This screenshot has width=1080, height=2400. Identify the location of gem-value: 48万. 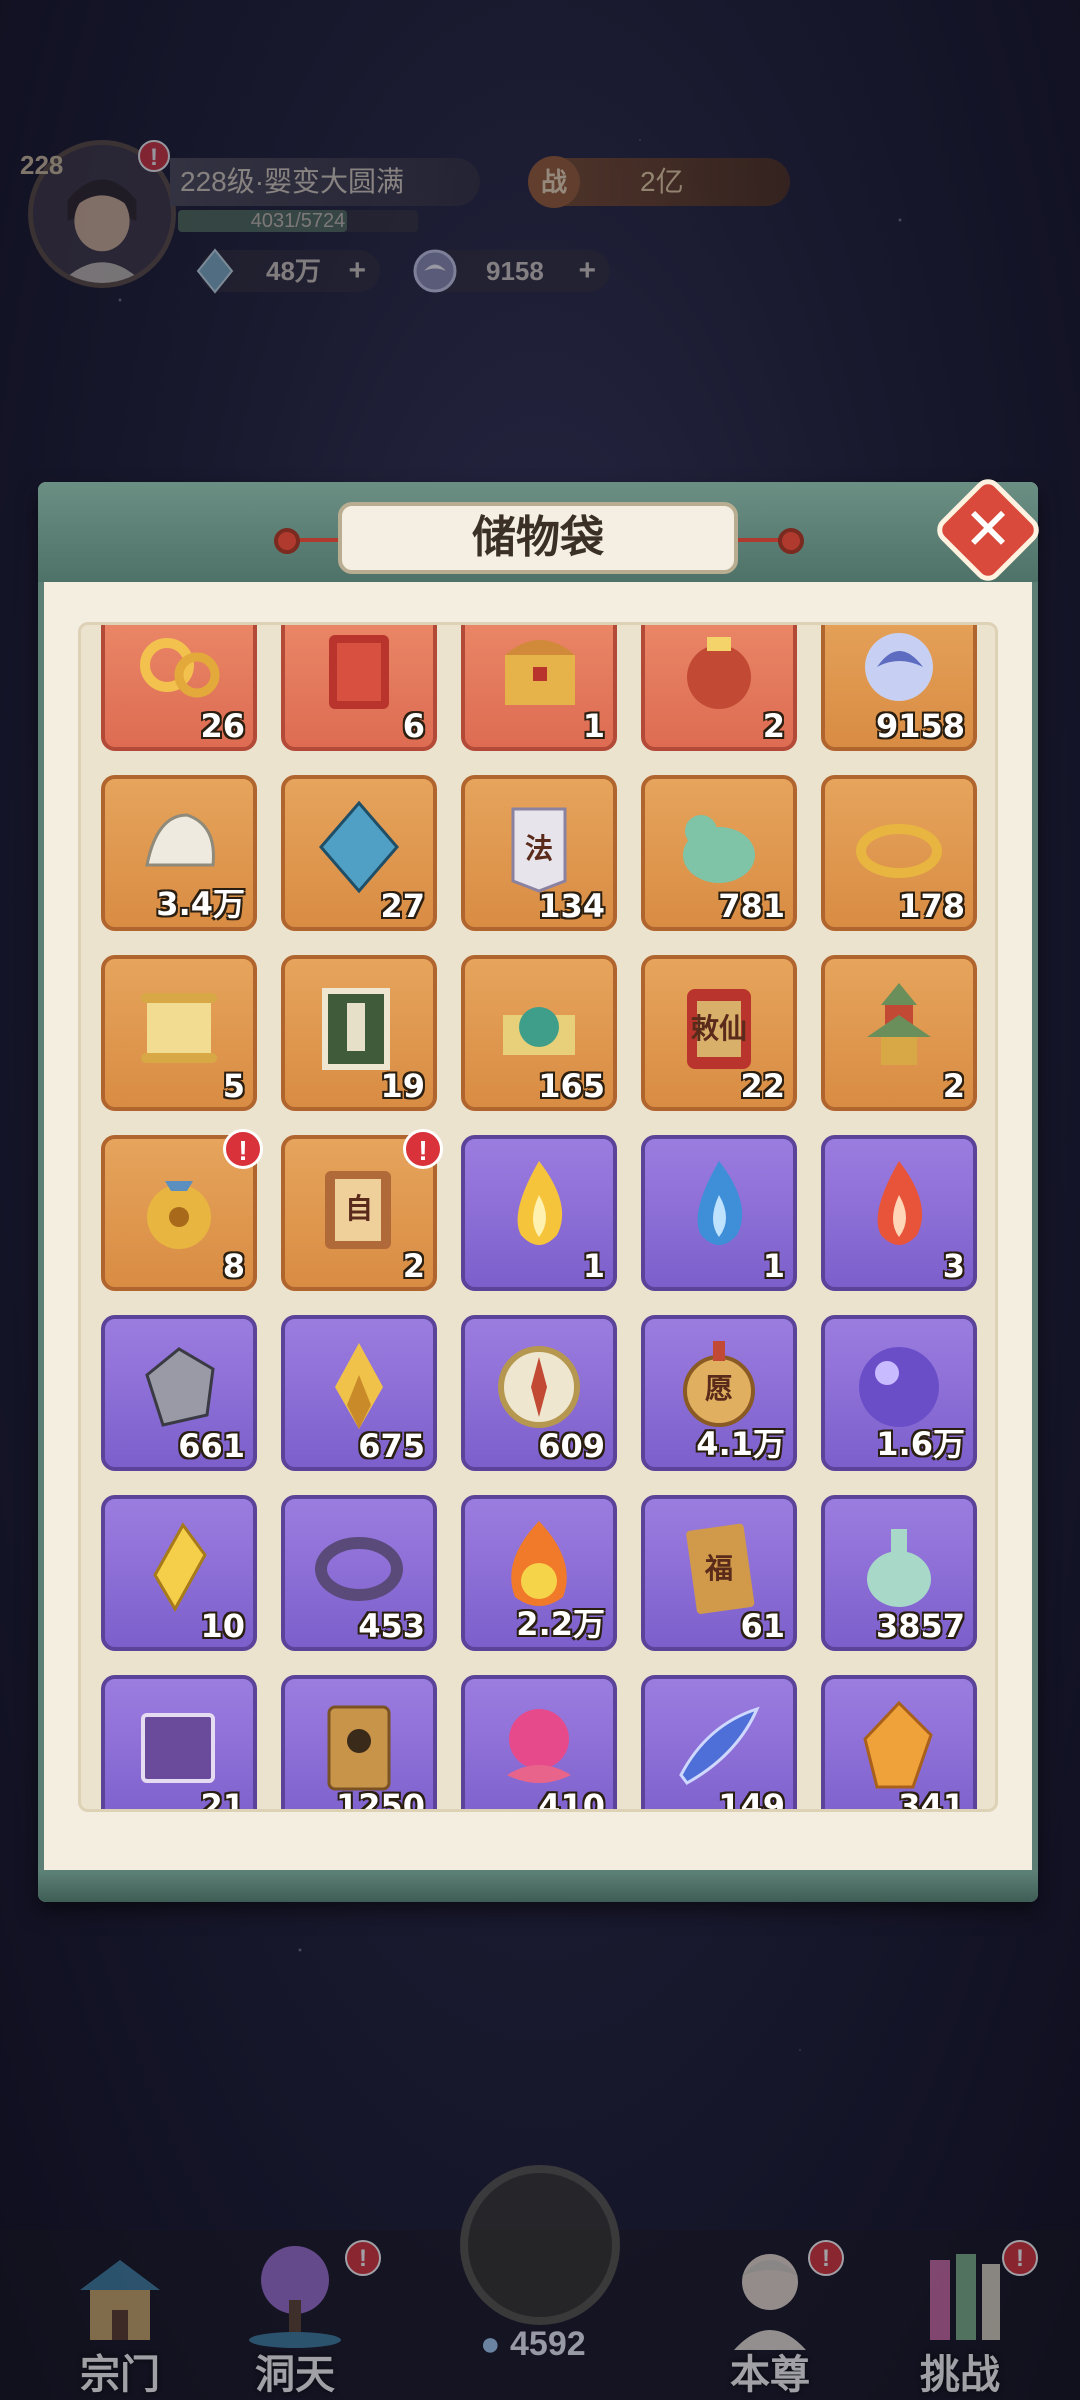
(293, 271).